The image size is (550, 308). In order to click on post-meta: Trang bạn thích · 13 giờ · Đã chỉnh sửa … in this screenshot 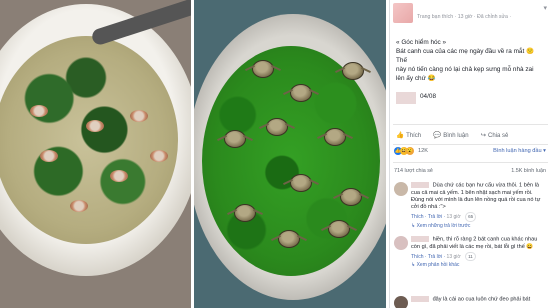, I will do `click(464, 17)`.